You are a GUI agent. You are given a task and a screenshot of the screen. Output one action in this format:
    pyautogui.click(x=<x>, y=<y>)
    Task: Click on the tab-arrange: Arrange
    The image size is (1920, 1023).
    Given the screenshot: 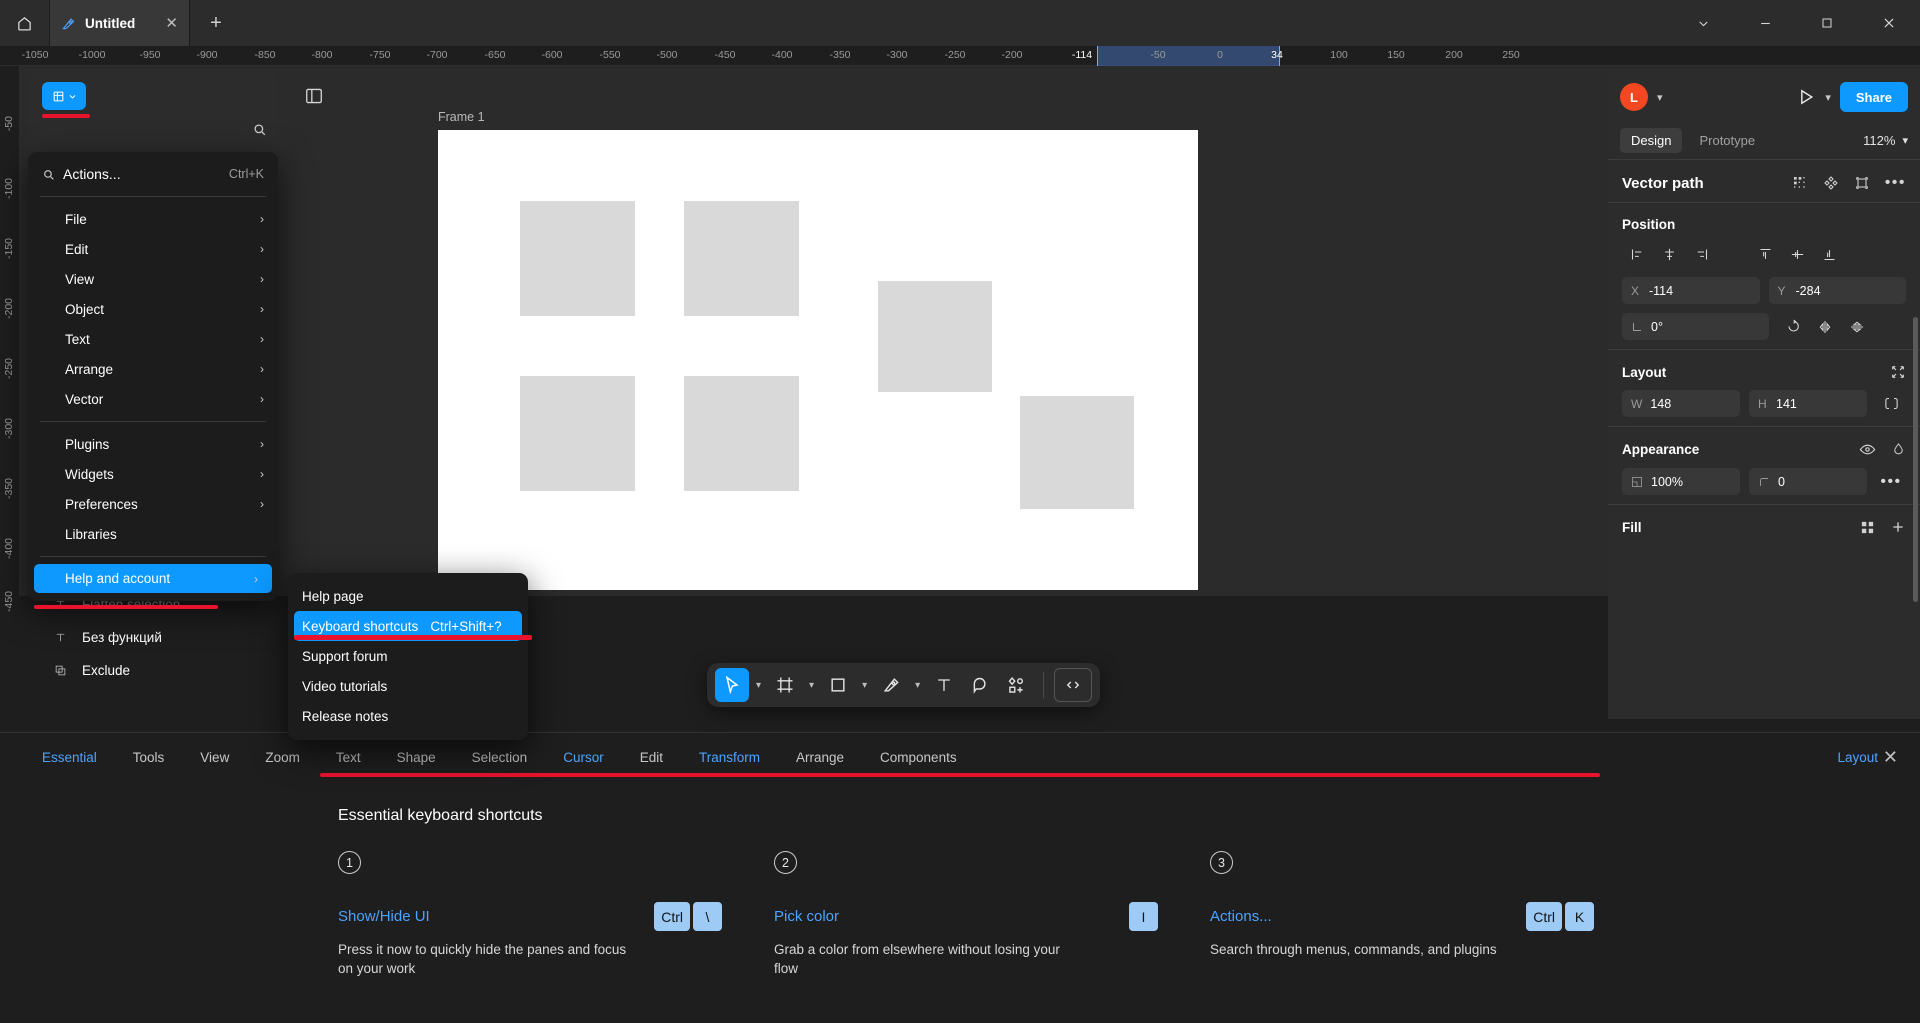 What is the action you would take?
    pyautogui.click(x=820, y=757)
    